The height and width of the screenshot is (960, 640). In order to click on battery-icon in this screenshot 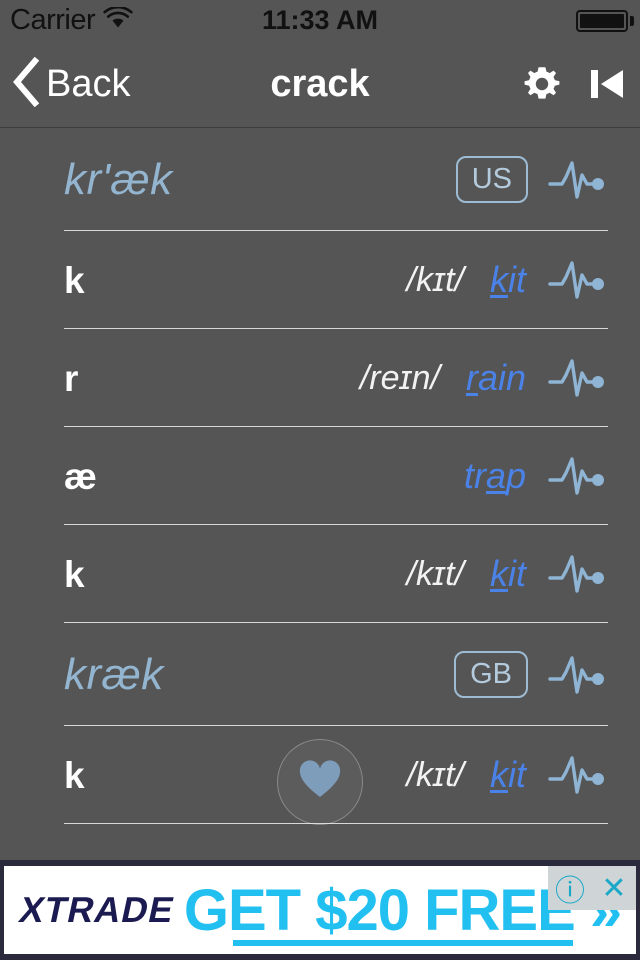, I will do `click(602, 21)`.